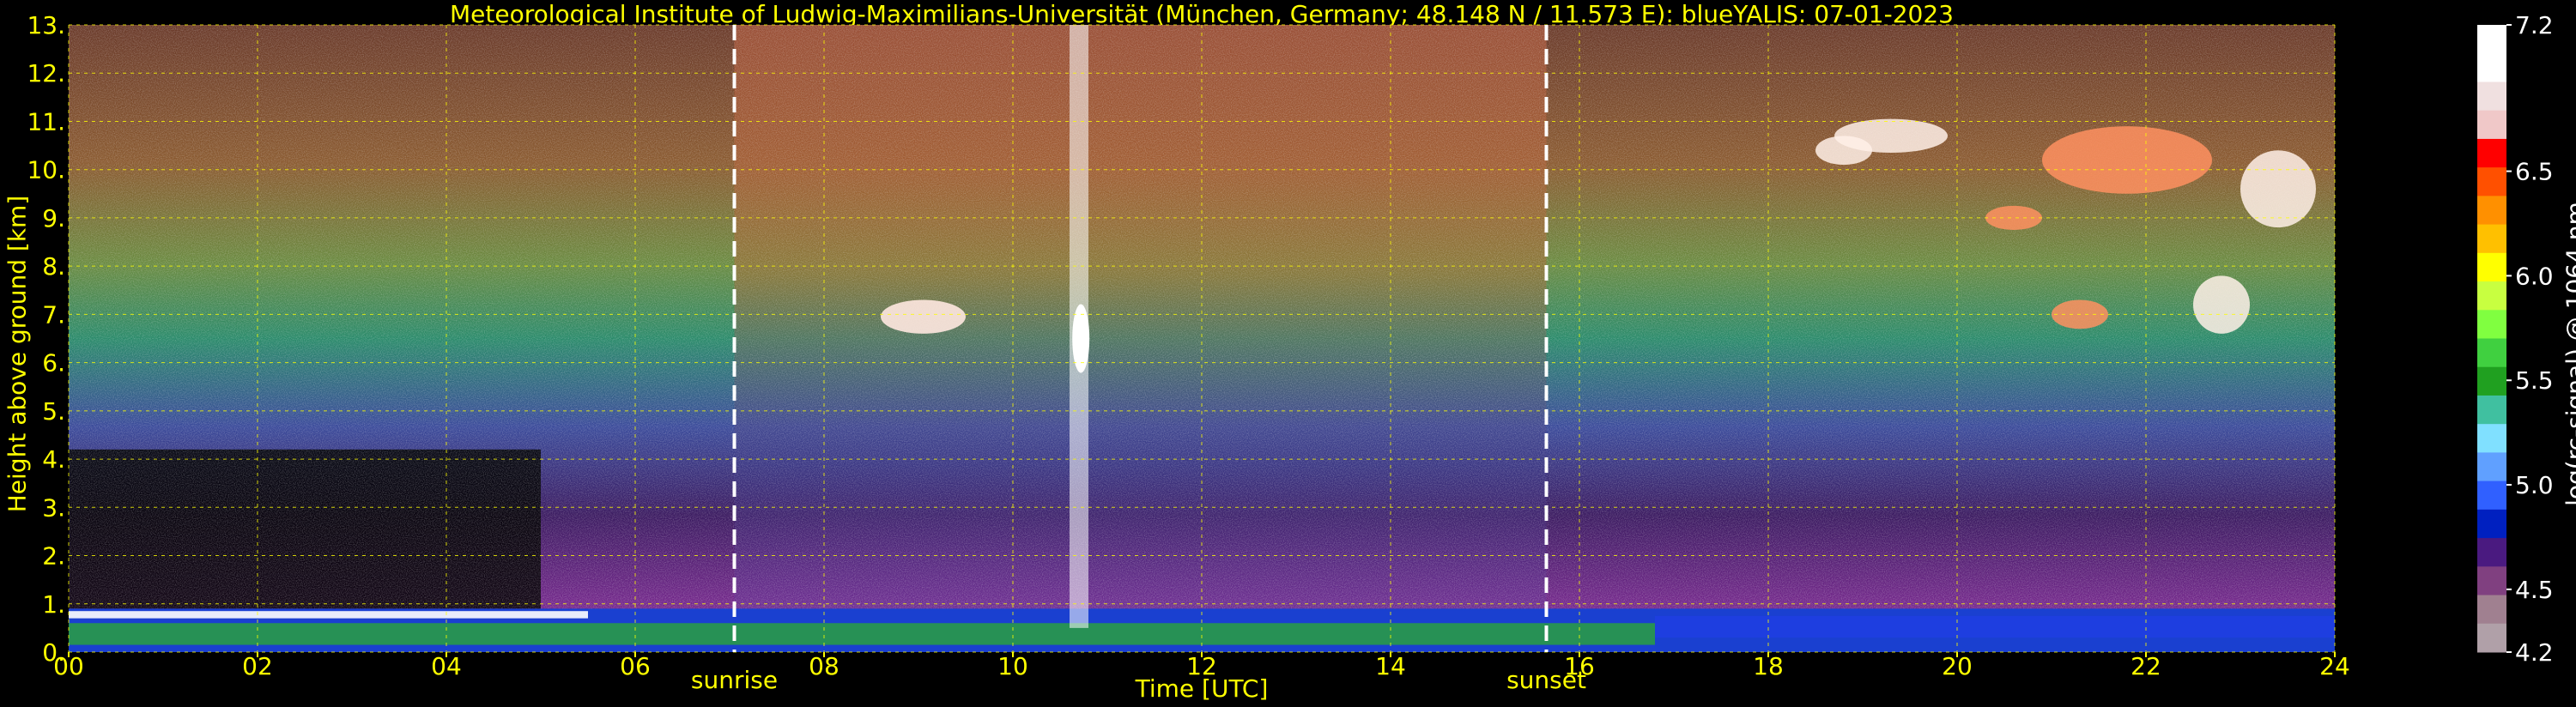 The height and width of the screenshot is (707, 2576). I want to click on x-tick-label: 08, so click(824, 666).